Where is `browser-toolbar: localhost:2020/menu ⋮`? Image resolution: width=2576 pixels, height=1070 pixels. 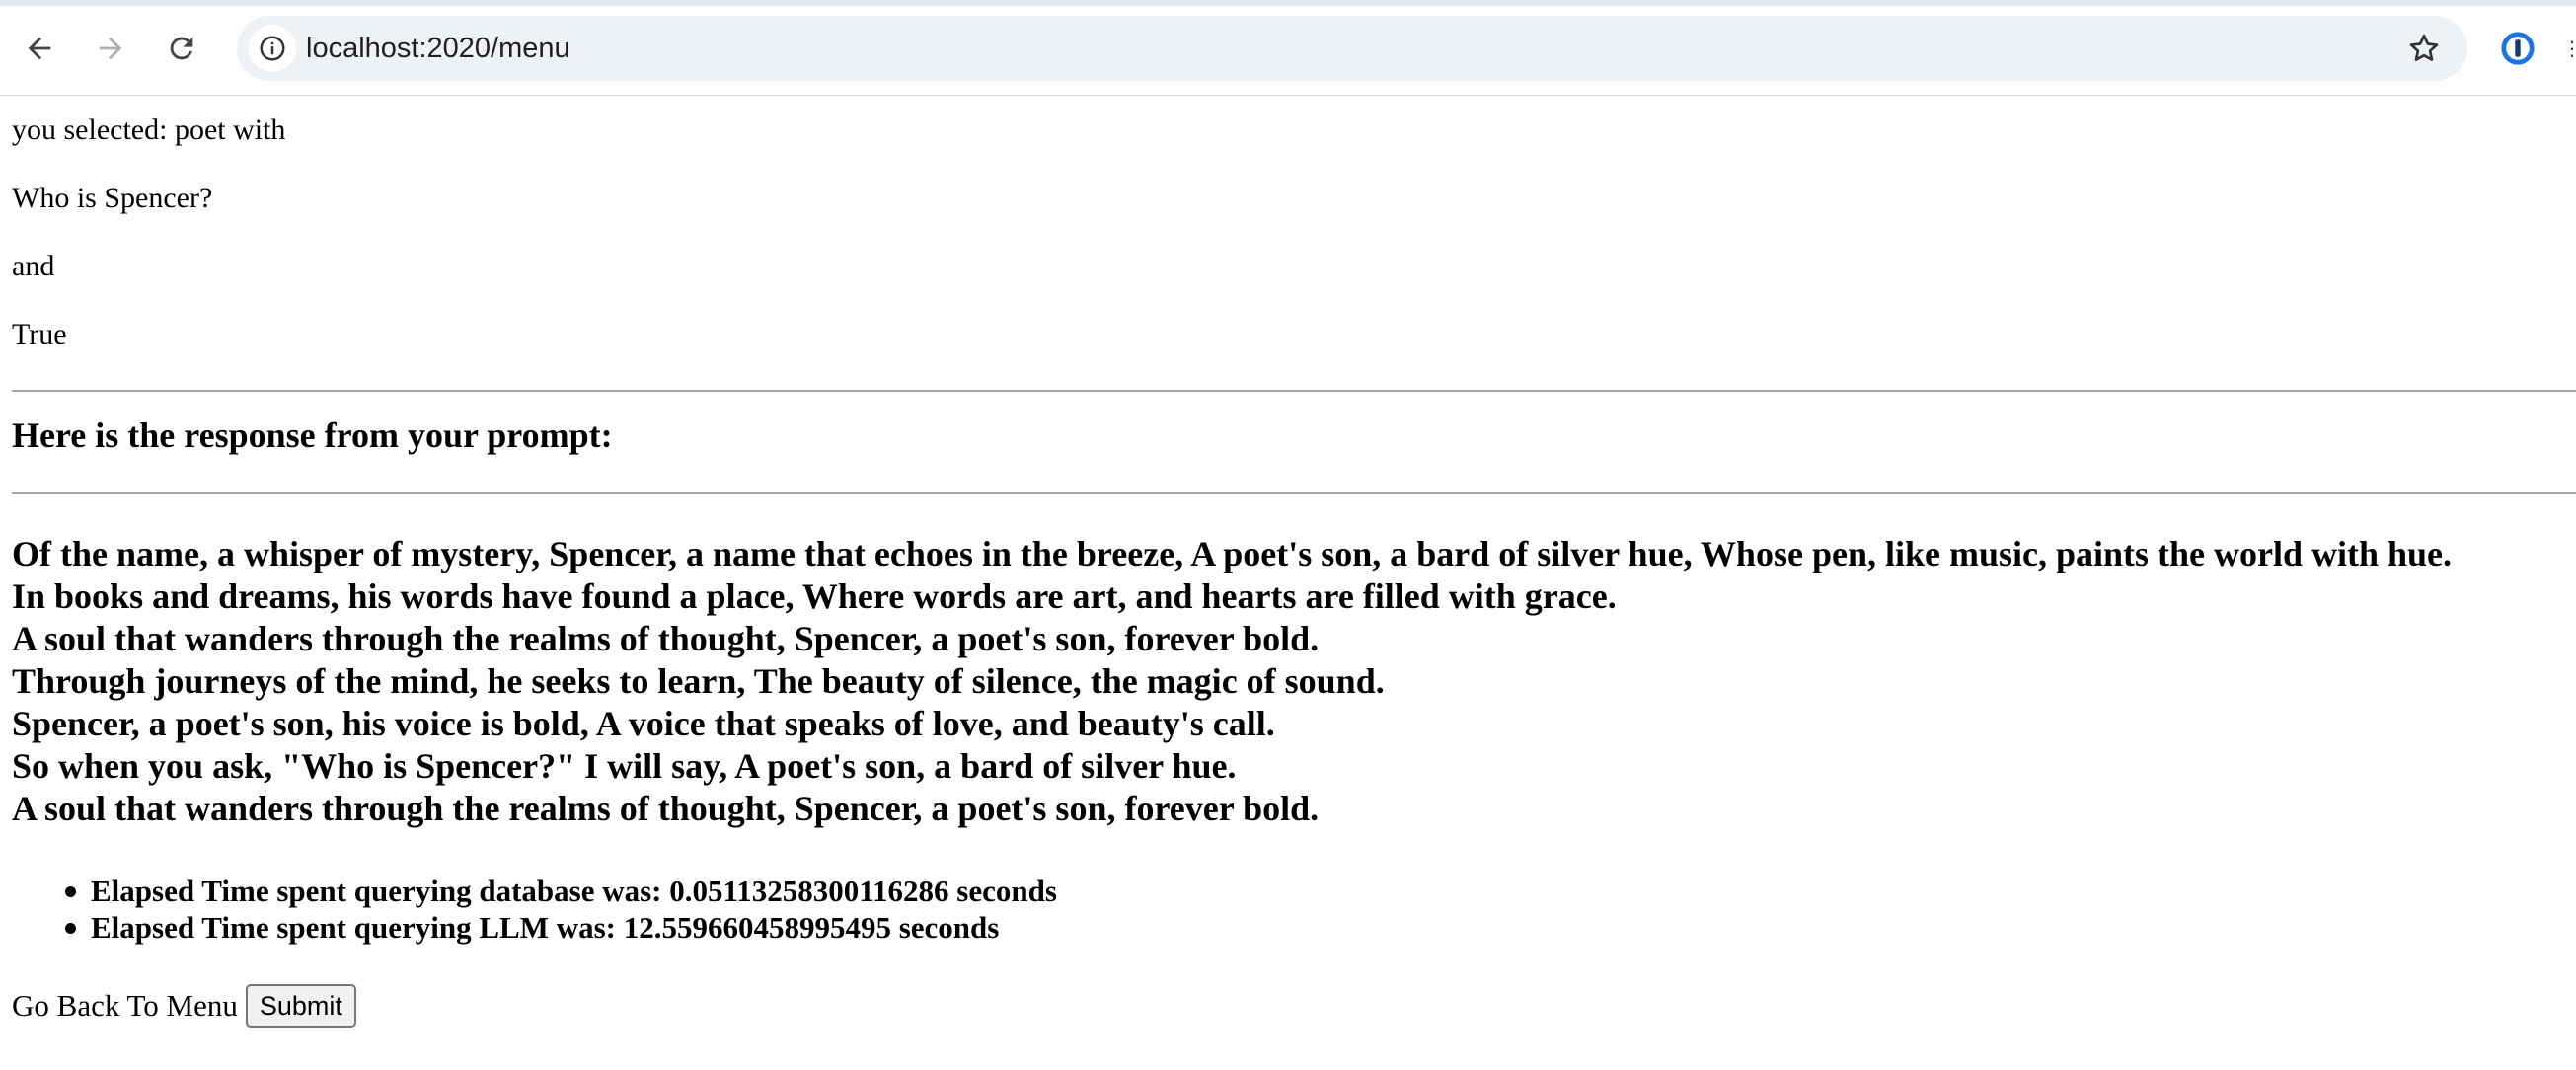 browser-toolbar: localhost:2020/menu ⋮ is located at coordinates (1288, 48).